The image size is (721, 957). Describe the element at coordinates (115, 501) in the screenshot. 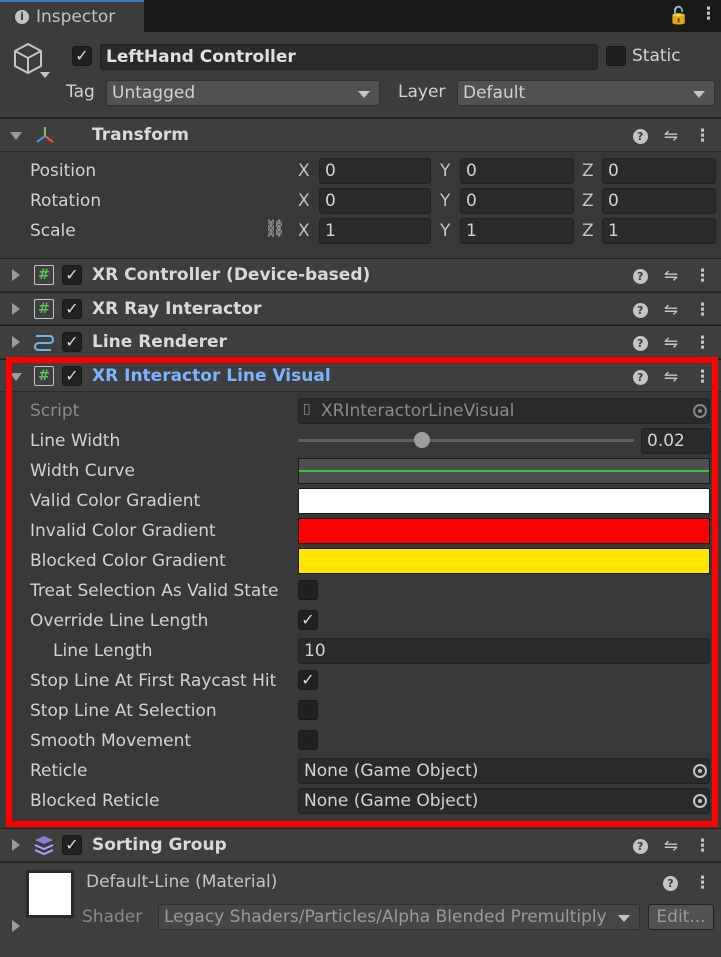

I see `valid-gradient-label: Valid Color Gradient` at that location.